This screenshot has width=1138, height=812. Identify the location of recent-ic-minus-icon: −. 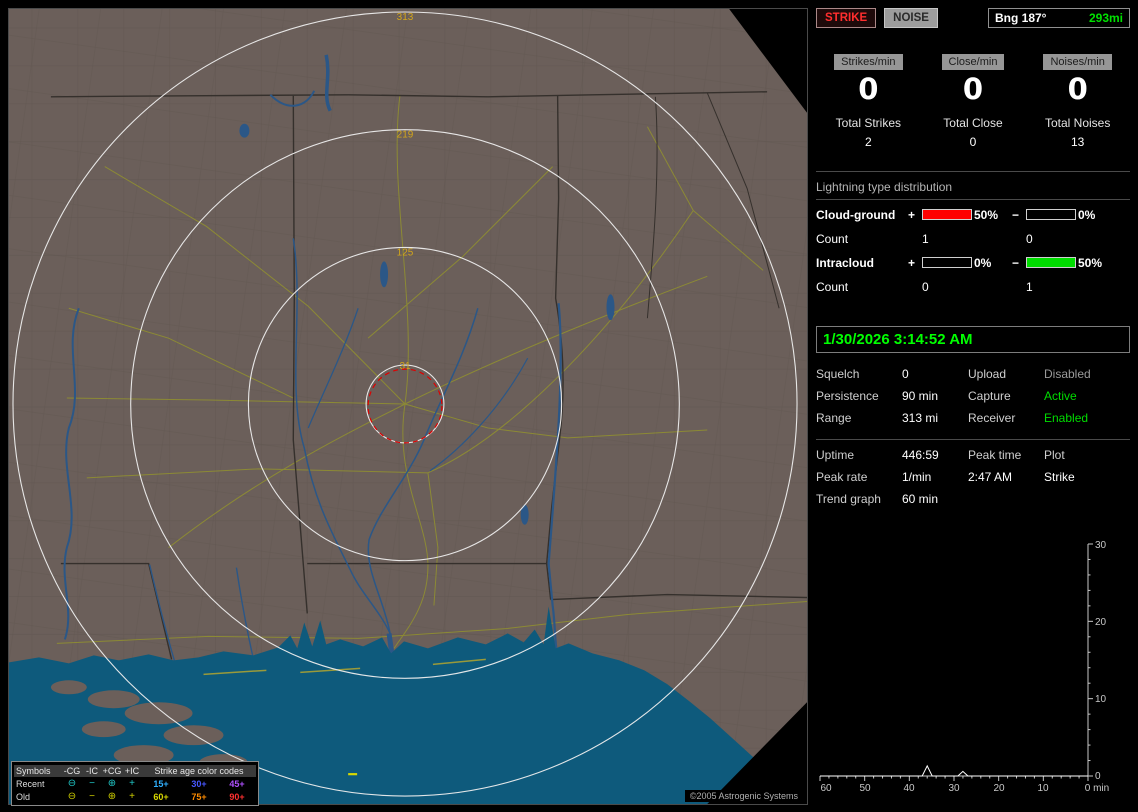
(92, 783).